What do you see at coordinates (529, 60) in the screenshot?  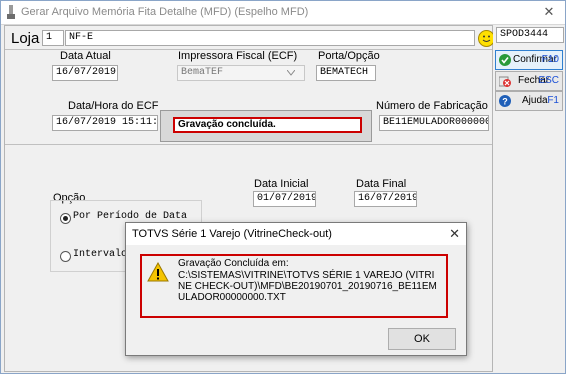 I see `confirm-button: Confirmar F10` at bounding box center [529, 60].